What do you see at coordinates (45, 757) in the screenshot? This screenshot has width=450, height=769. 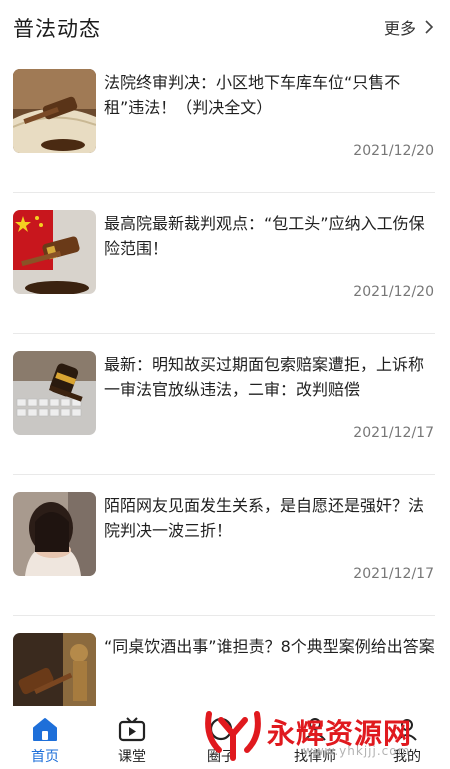 I see `tab-label: 首页` at bounding box center [45, 757].